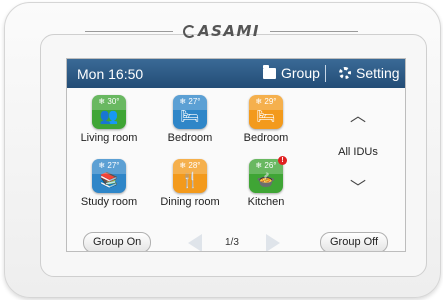 The width and height of the screenshot is (443, 300). What do you see at coordinates (232, 242) in the screenshot?
I see `page-indicator: 1/3` at bounding box center [232, 242].